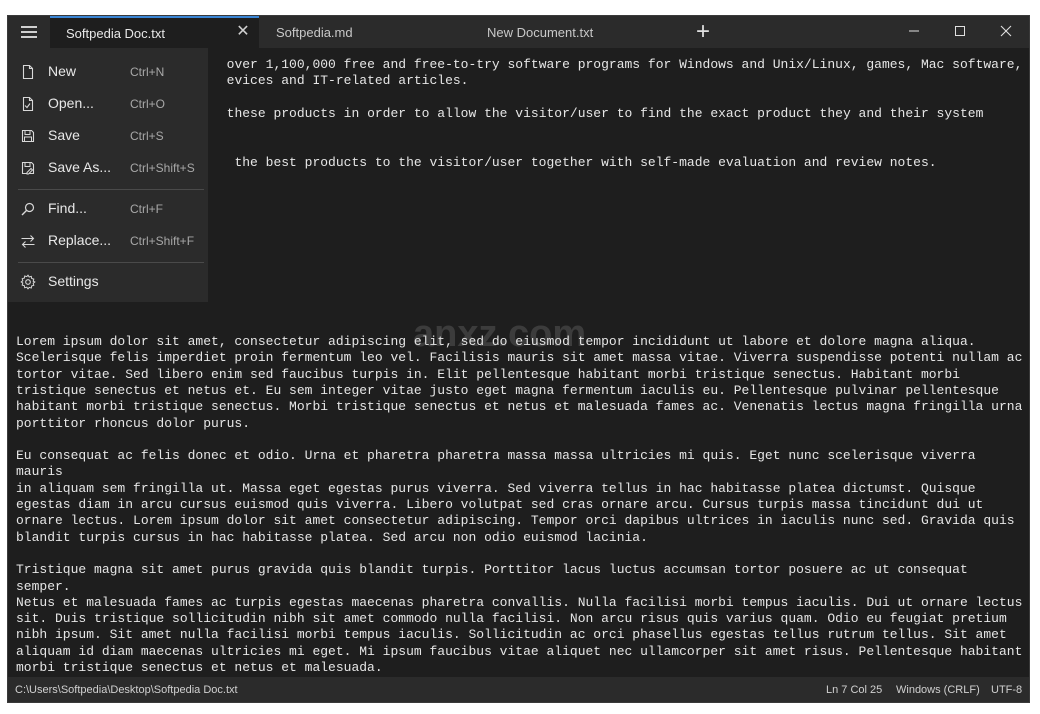 The width and height of the screenshot is (1040, 714). What do you see at coordinates (108, 136) in the screenshot?
I see `menu-item-save: Save Ctrl+S` at bounding box center [108, 136].